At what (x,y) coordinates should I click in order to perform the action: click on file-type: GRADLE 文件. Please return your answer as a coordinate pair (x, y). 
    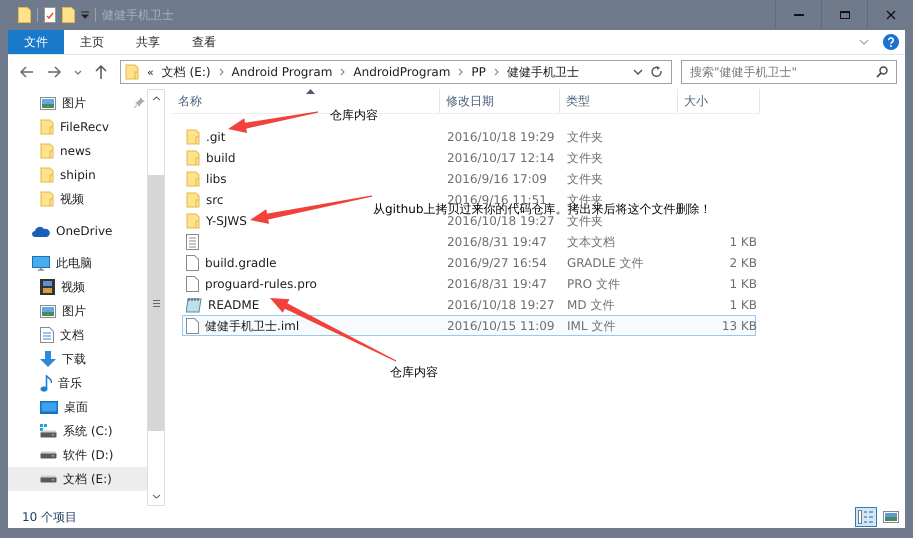
    Looking at the image, I should click on (605, 262).